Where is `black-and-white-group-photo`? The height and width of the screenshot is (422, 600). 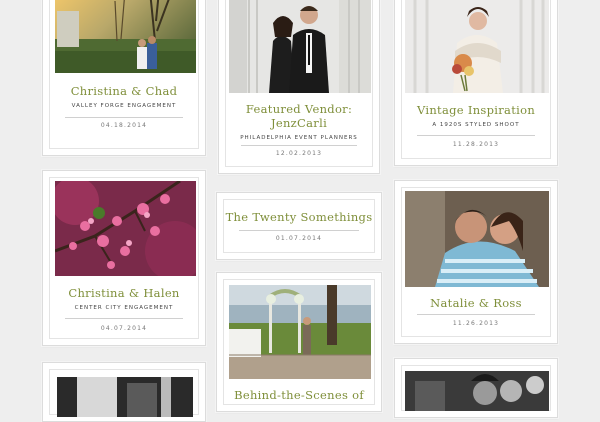
black-and-white-group-photo is located at coordinates (477, 391).